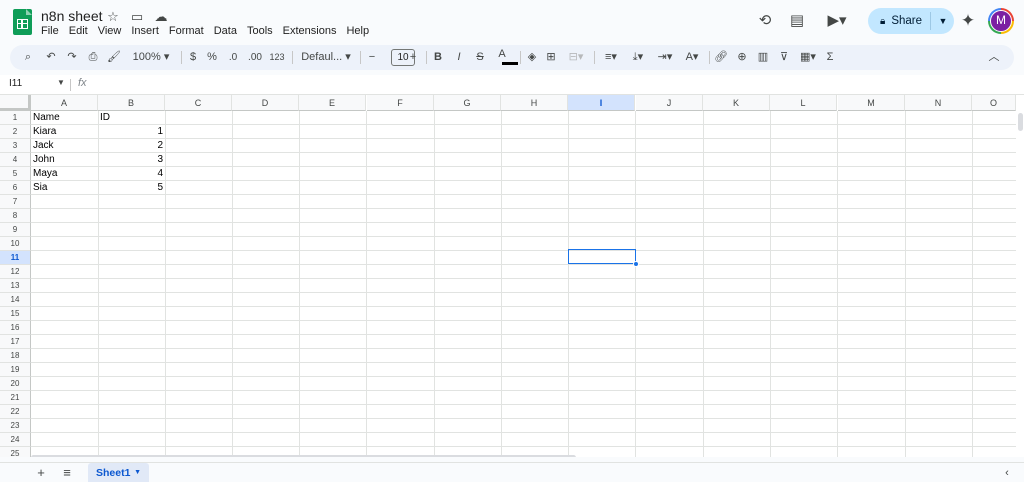 Image resolution: width=1024 pixels, height=482 pixels. I want to click on row-header-13: 13, so click(15, 286).